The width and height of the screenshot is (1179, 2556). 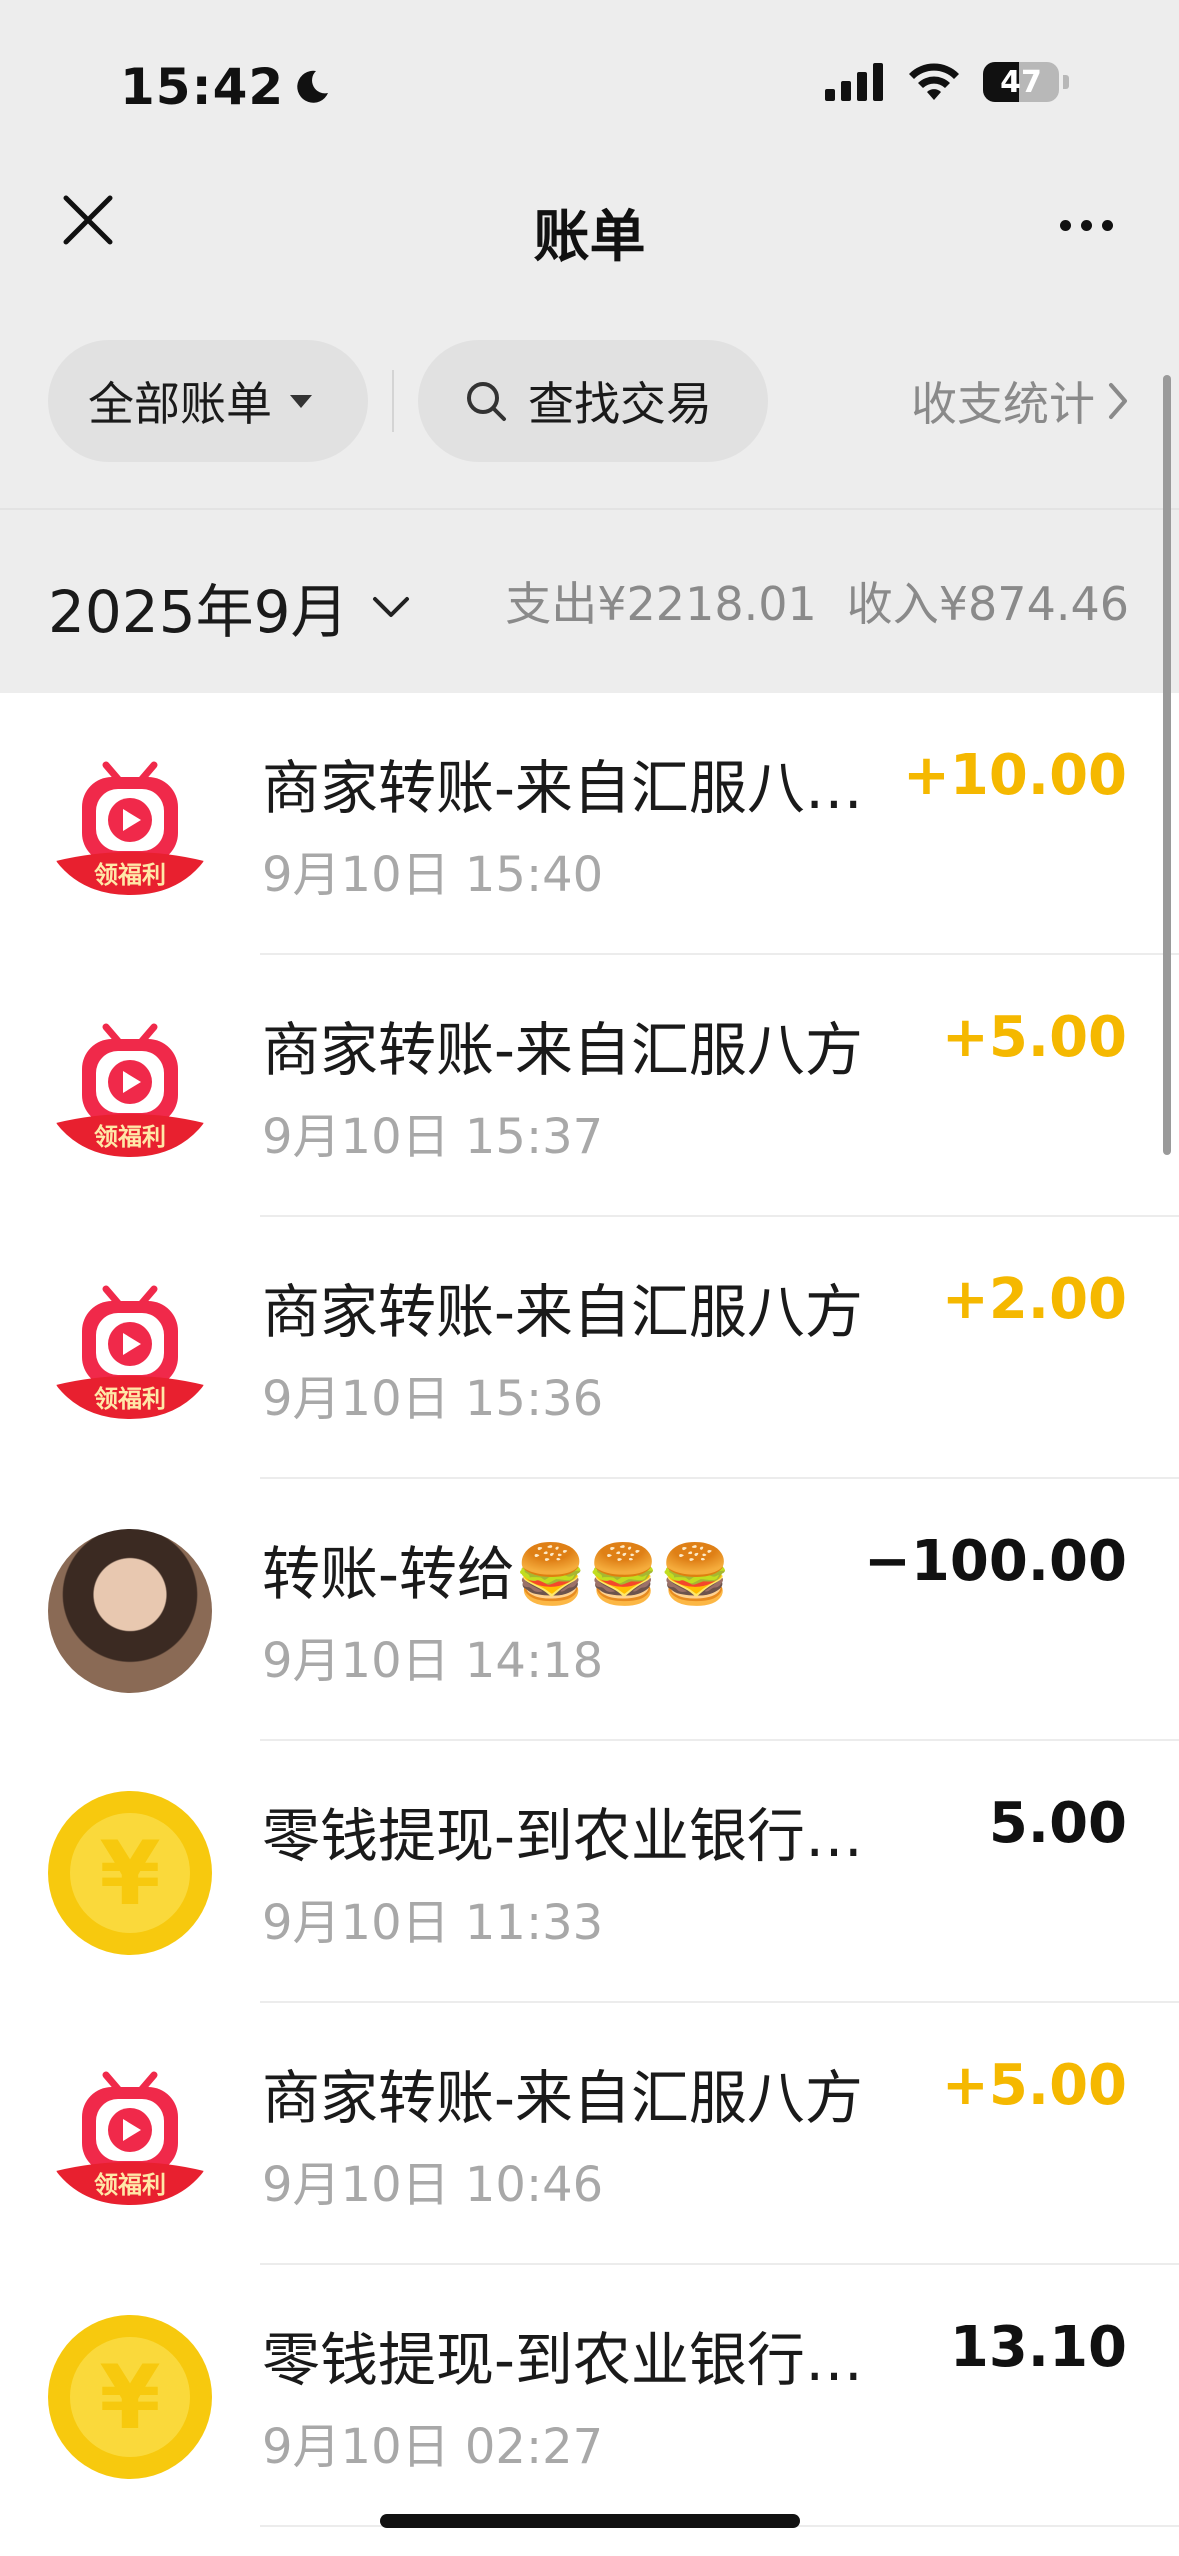 What do you see at coordinates (433, 1399) in the screenshot?
I see `transaction-time: 9月10日 15:36` at bounding box center [433, 1399].